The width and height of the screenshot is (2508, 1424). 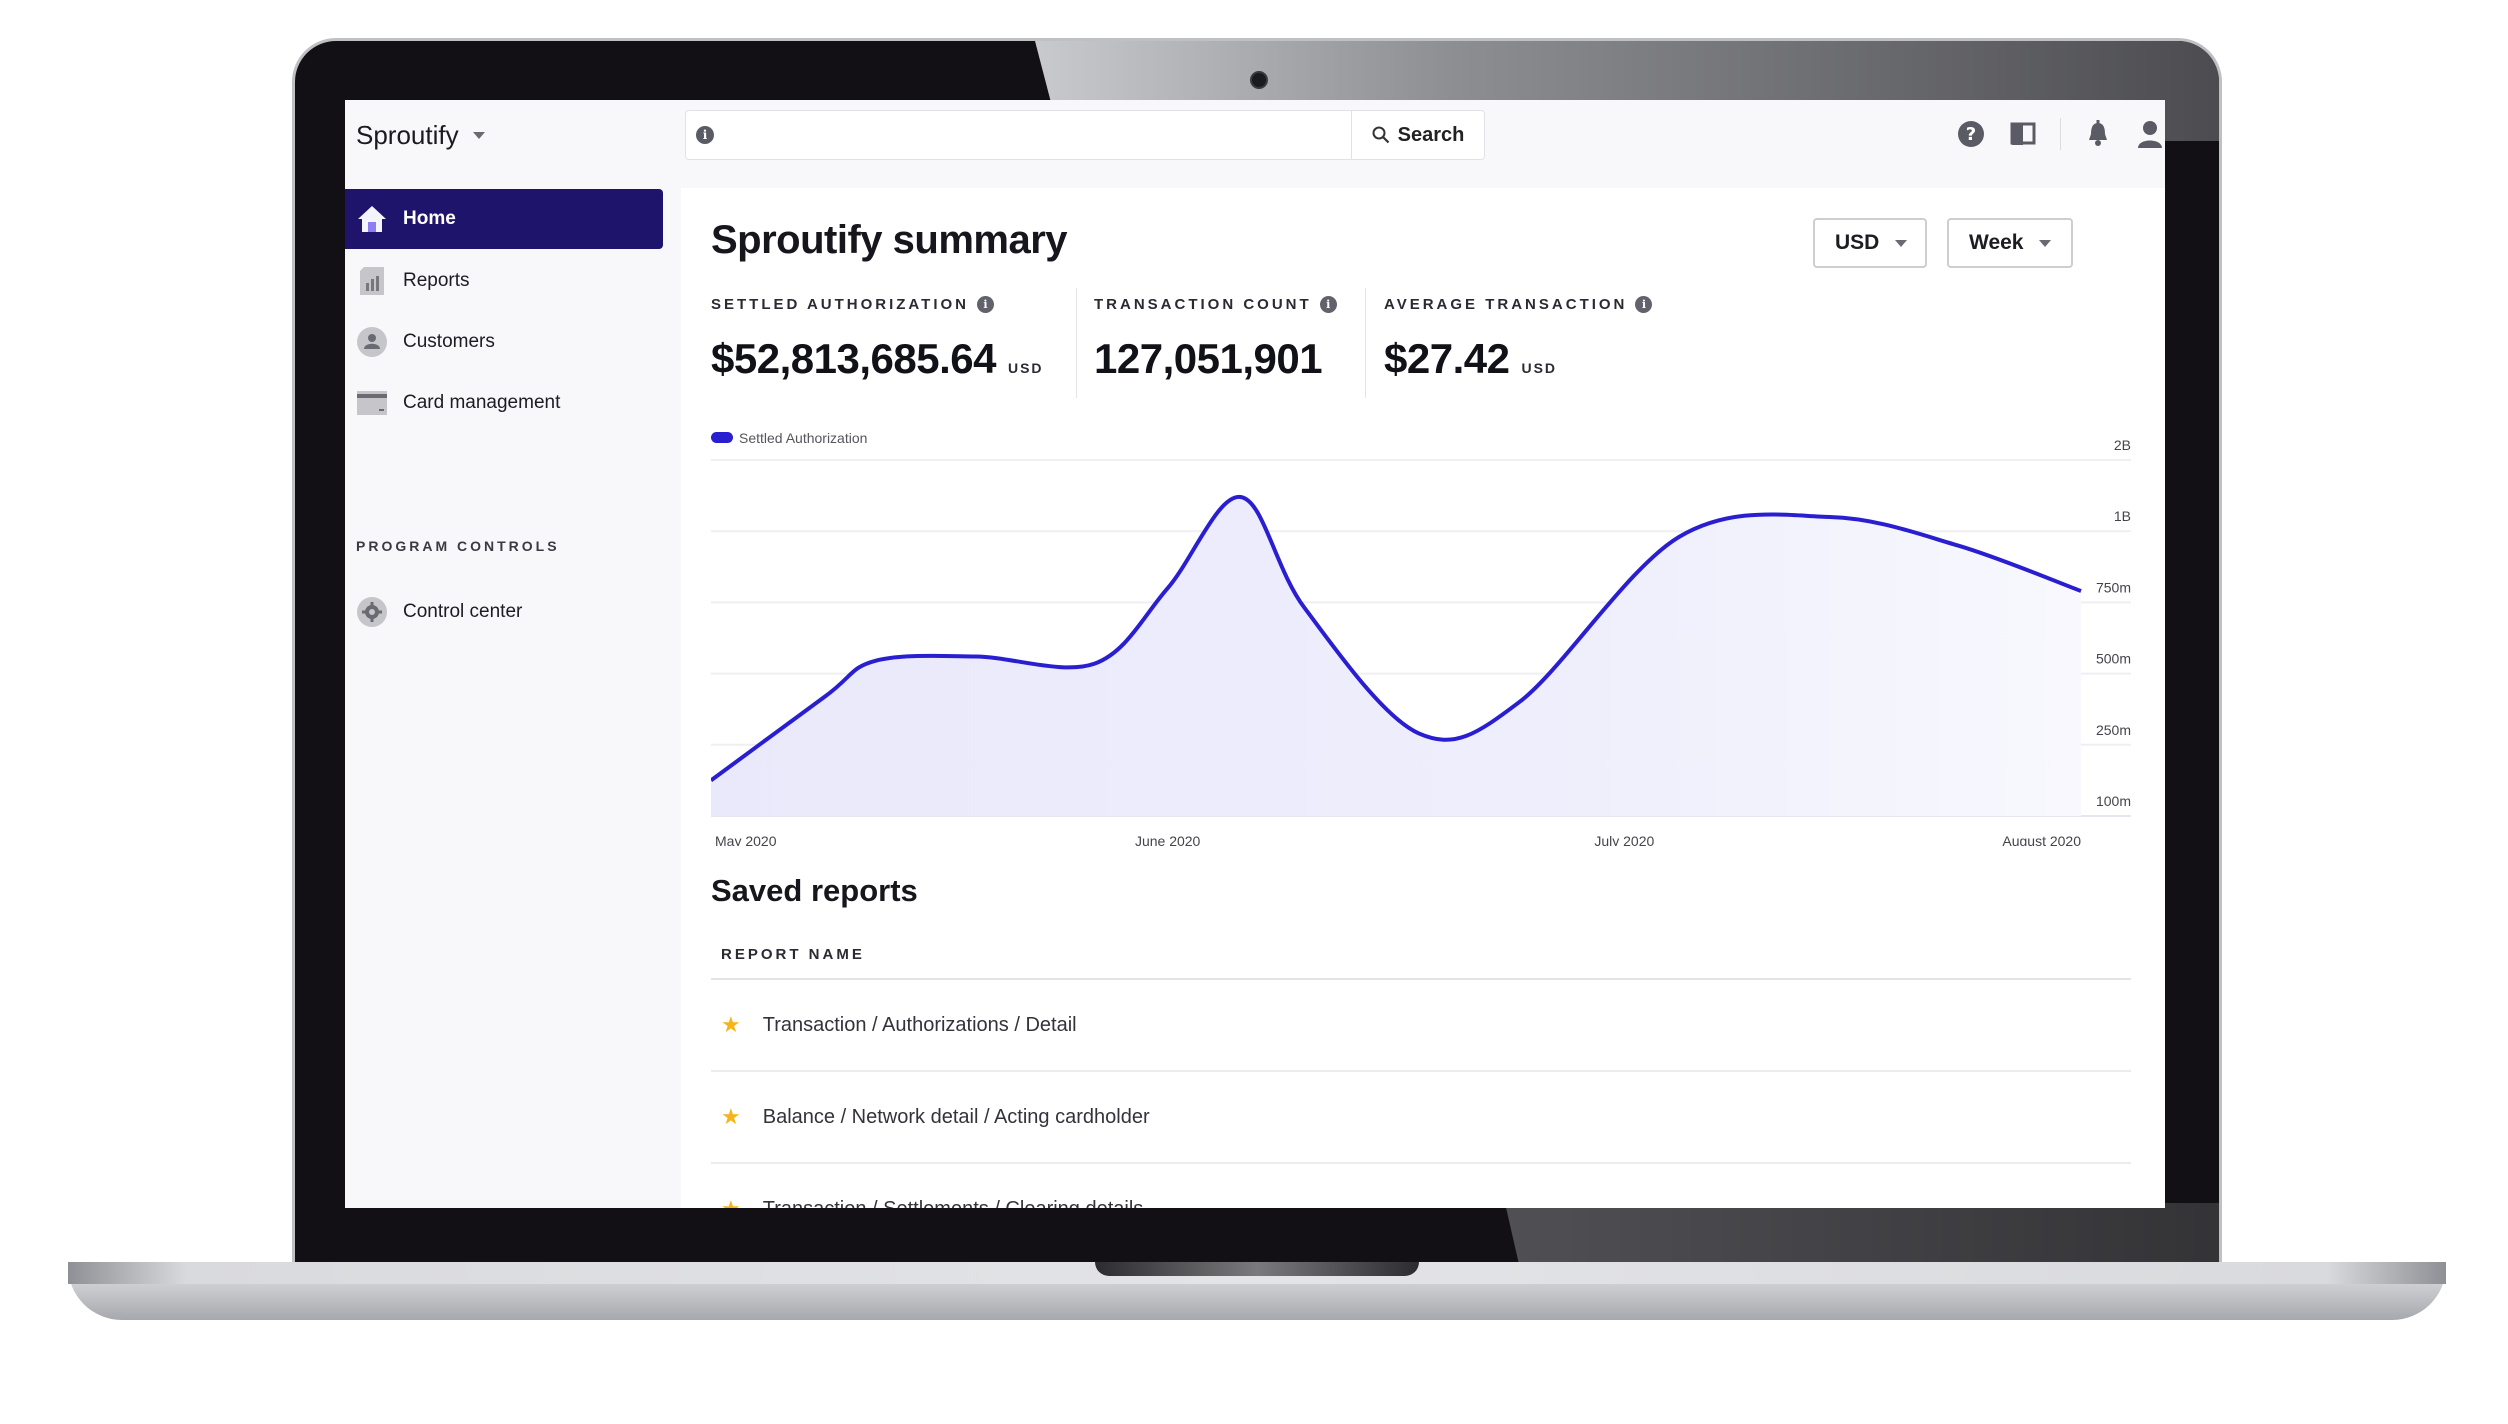 I want to click on gear-icon, so click(x=372, y=612).